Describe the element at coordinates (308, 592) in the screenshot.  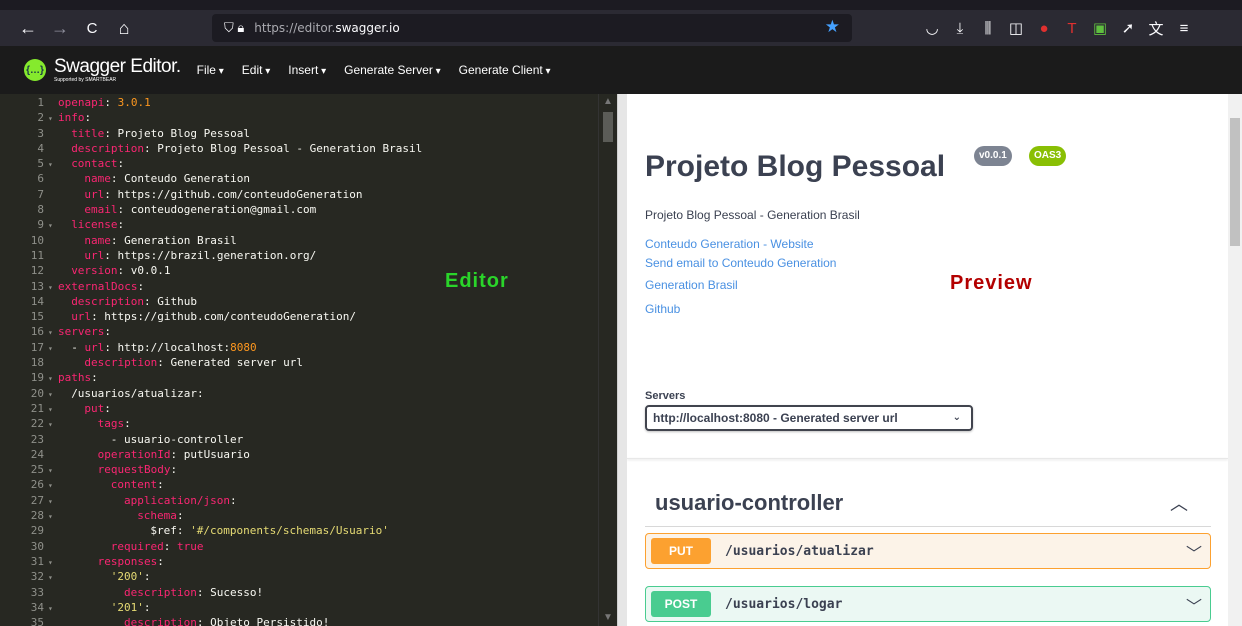
I see `code-line: 33 description: Sucesso!` at that location.